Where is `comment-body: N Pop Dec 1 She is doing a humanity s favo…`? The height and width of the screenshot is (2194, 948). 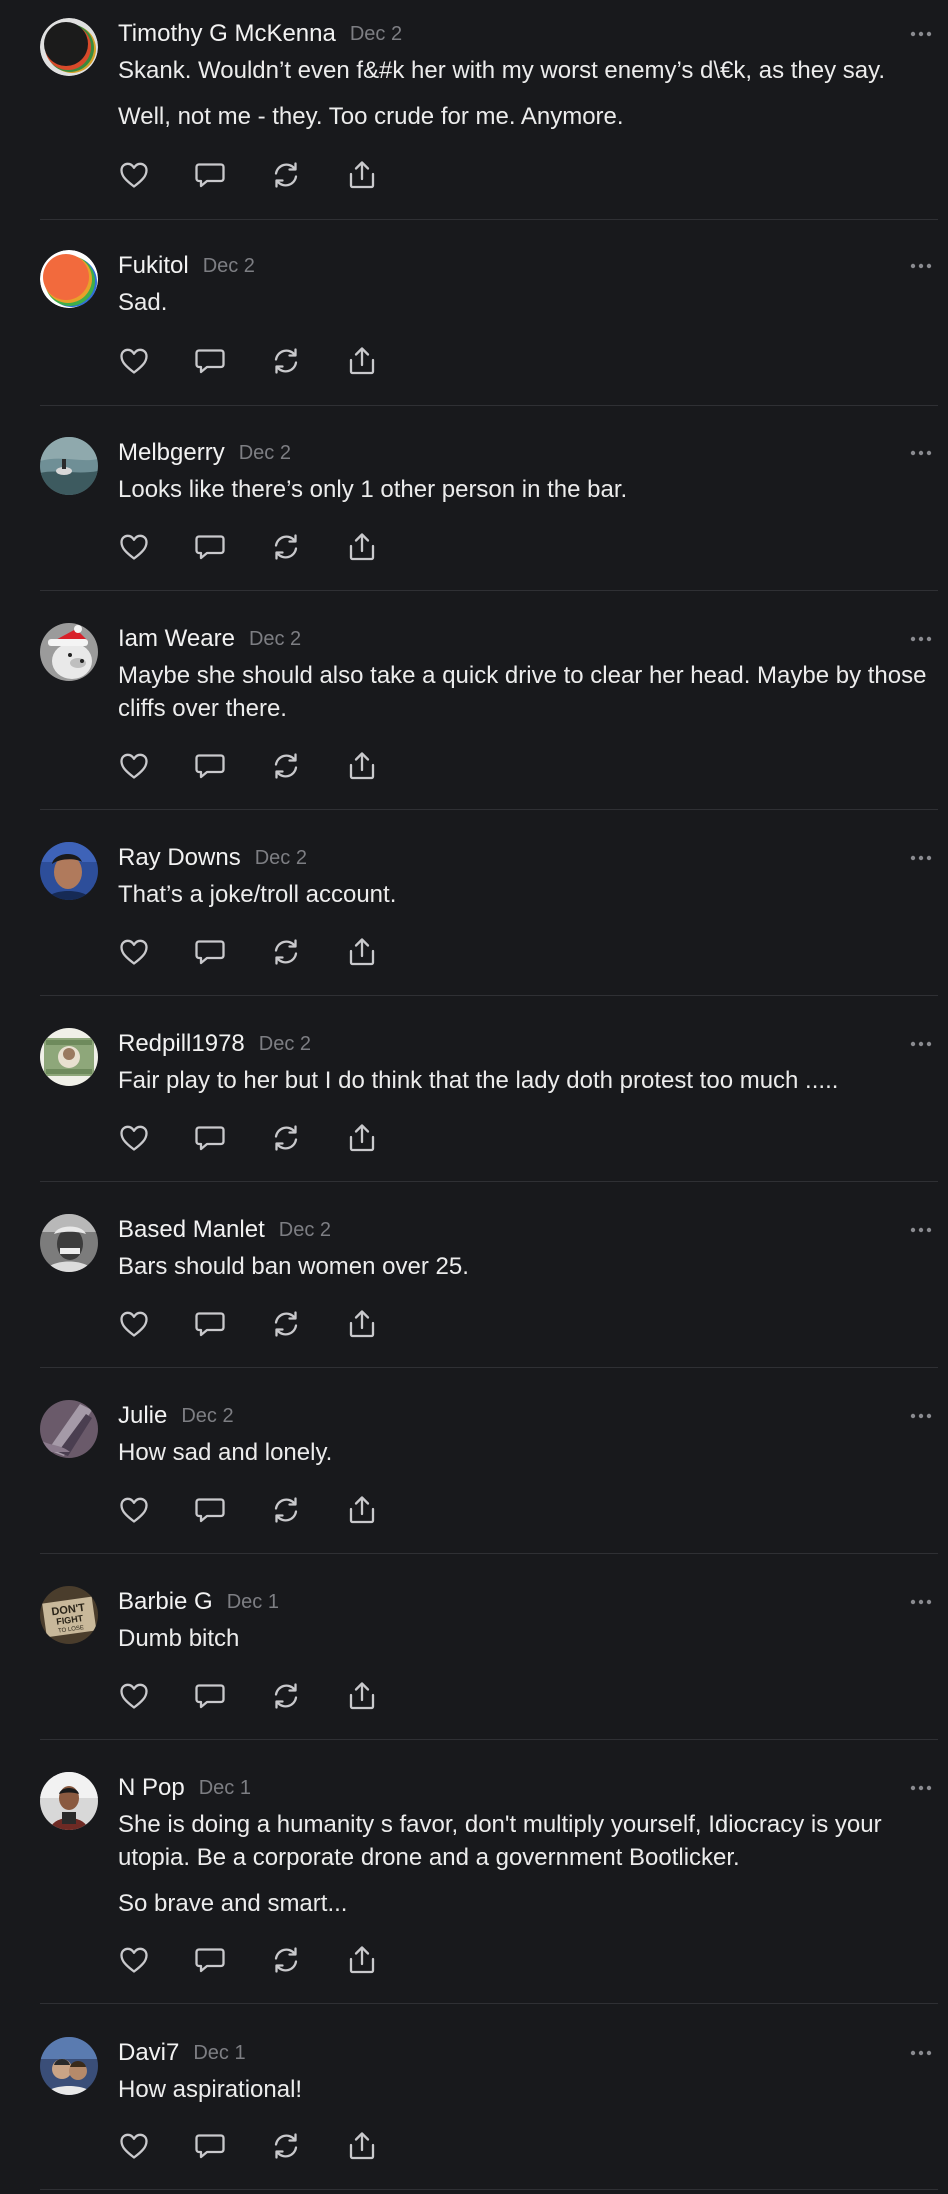
comment-body: N Pop Dec 1 She is doing a humanity s favo… is located at coordinates (528, 1846).